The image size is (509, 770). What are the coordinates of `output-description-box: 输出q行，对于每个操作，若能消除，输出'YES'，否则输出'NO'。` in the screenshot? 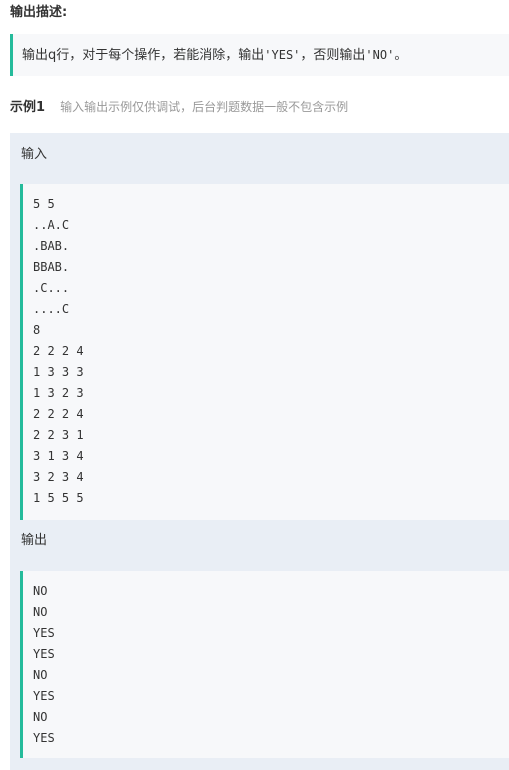 It's located at (259, 55).